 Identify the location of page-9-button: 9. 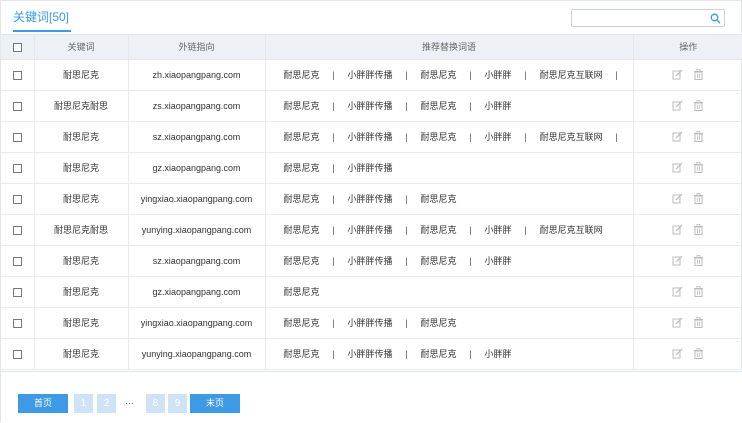
(177, 403).